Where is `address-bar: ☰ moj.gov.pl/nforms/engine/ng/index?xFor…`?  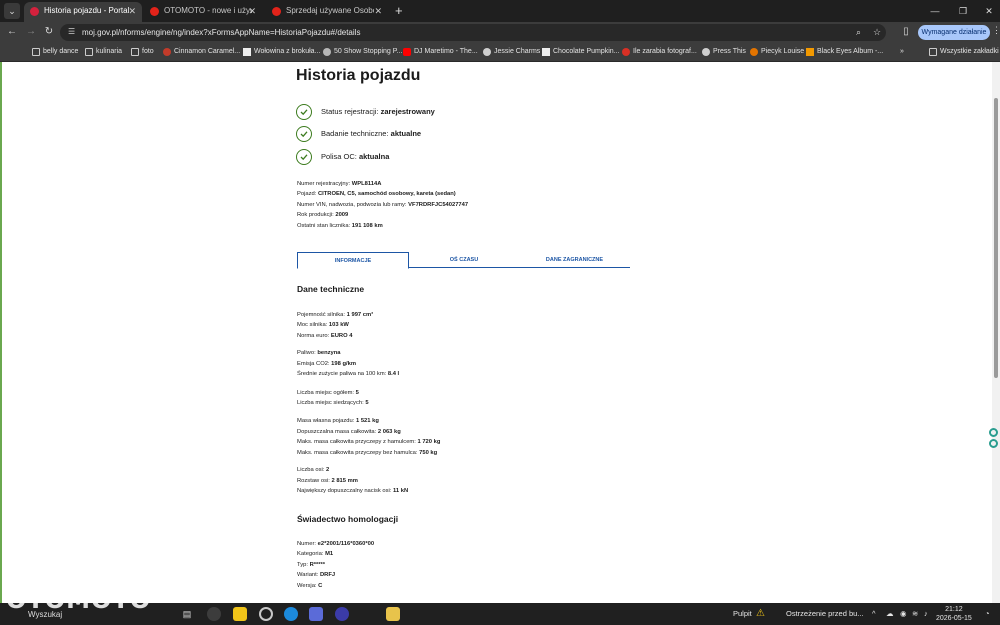 address-bar: ☰ moj.gov.pl/nforms/engine/ng/index?xFor… is located at coordinates (473, 32).